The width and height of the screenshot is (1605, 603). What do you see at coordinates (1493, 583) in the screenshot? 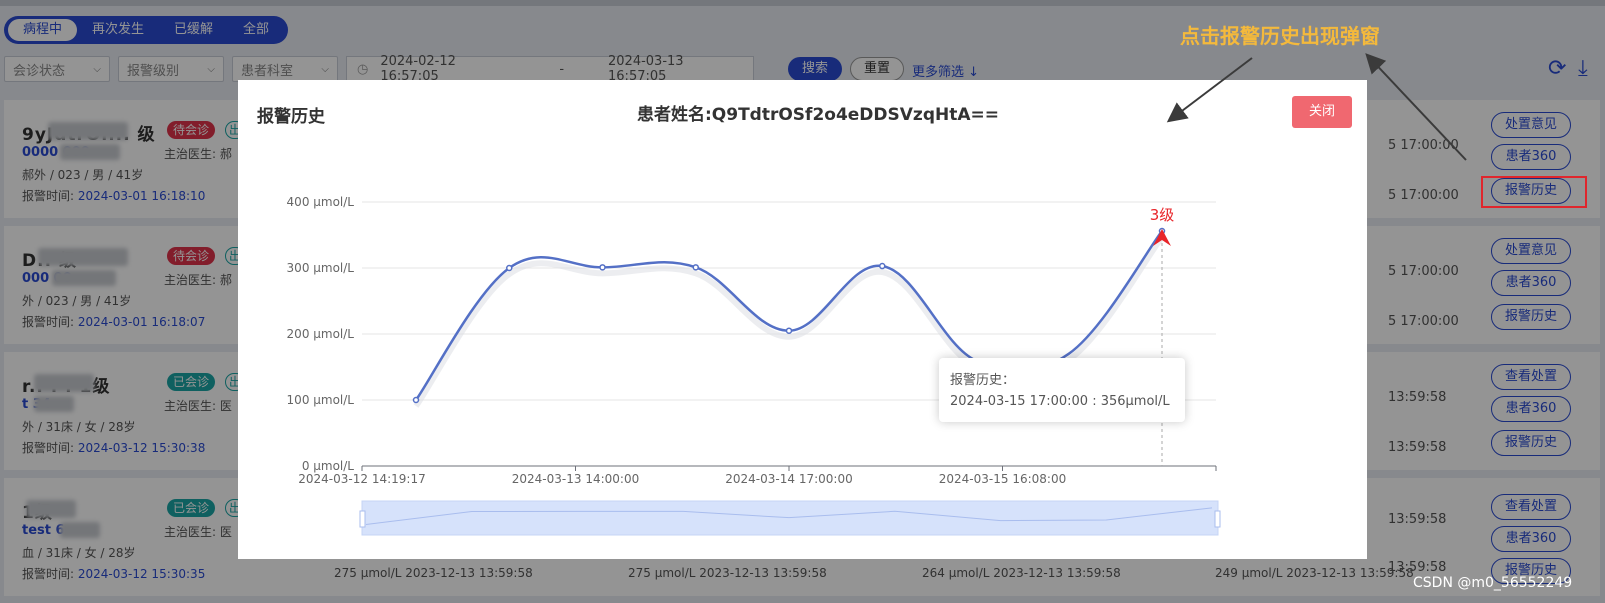
I see `watermark: CSDN @m0_56552249` at bounding box center [1493, 583].